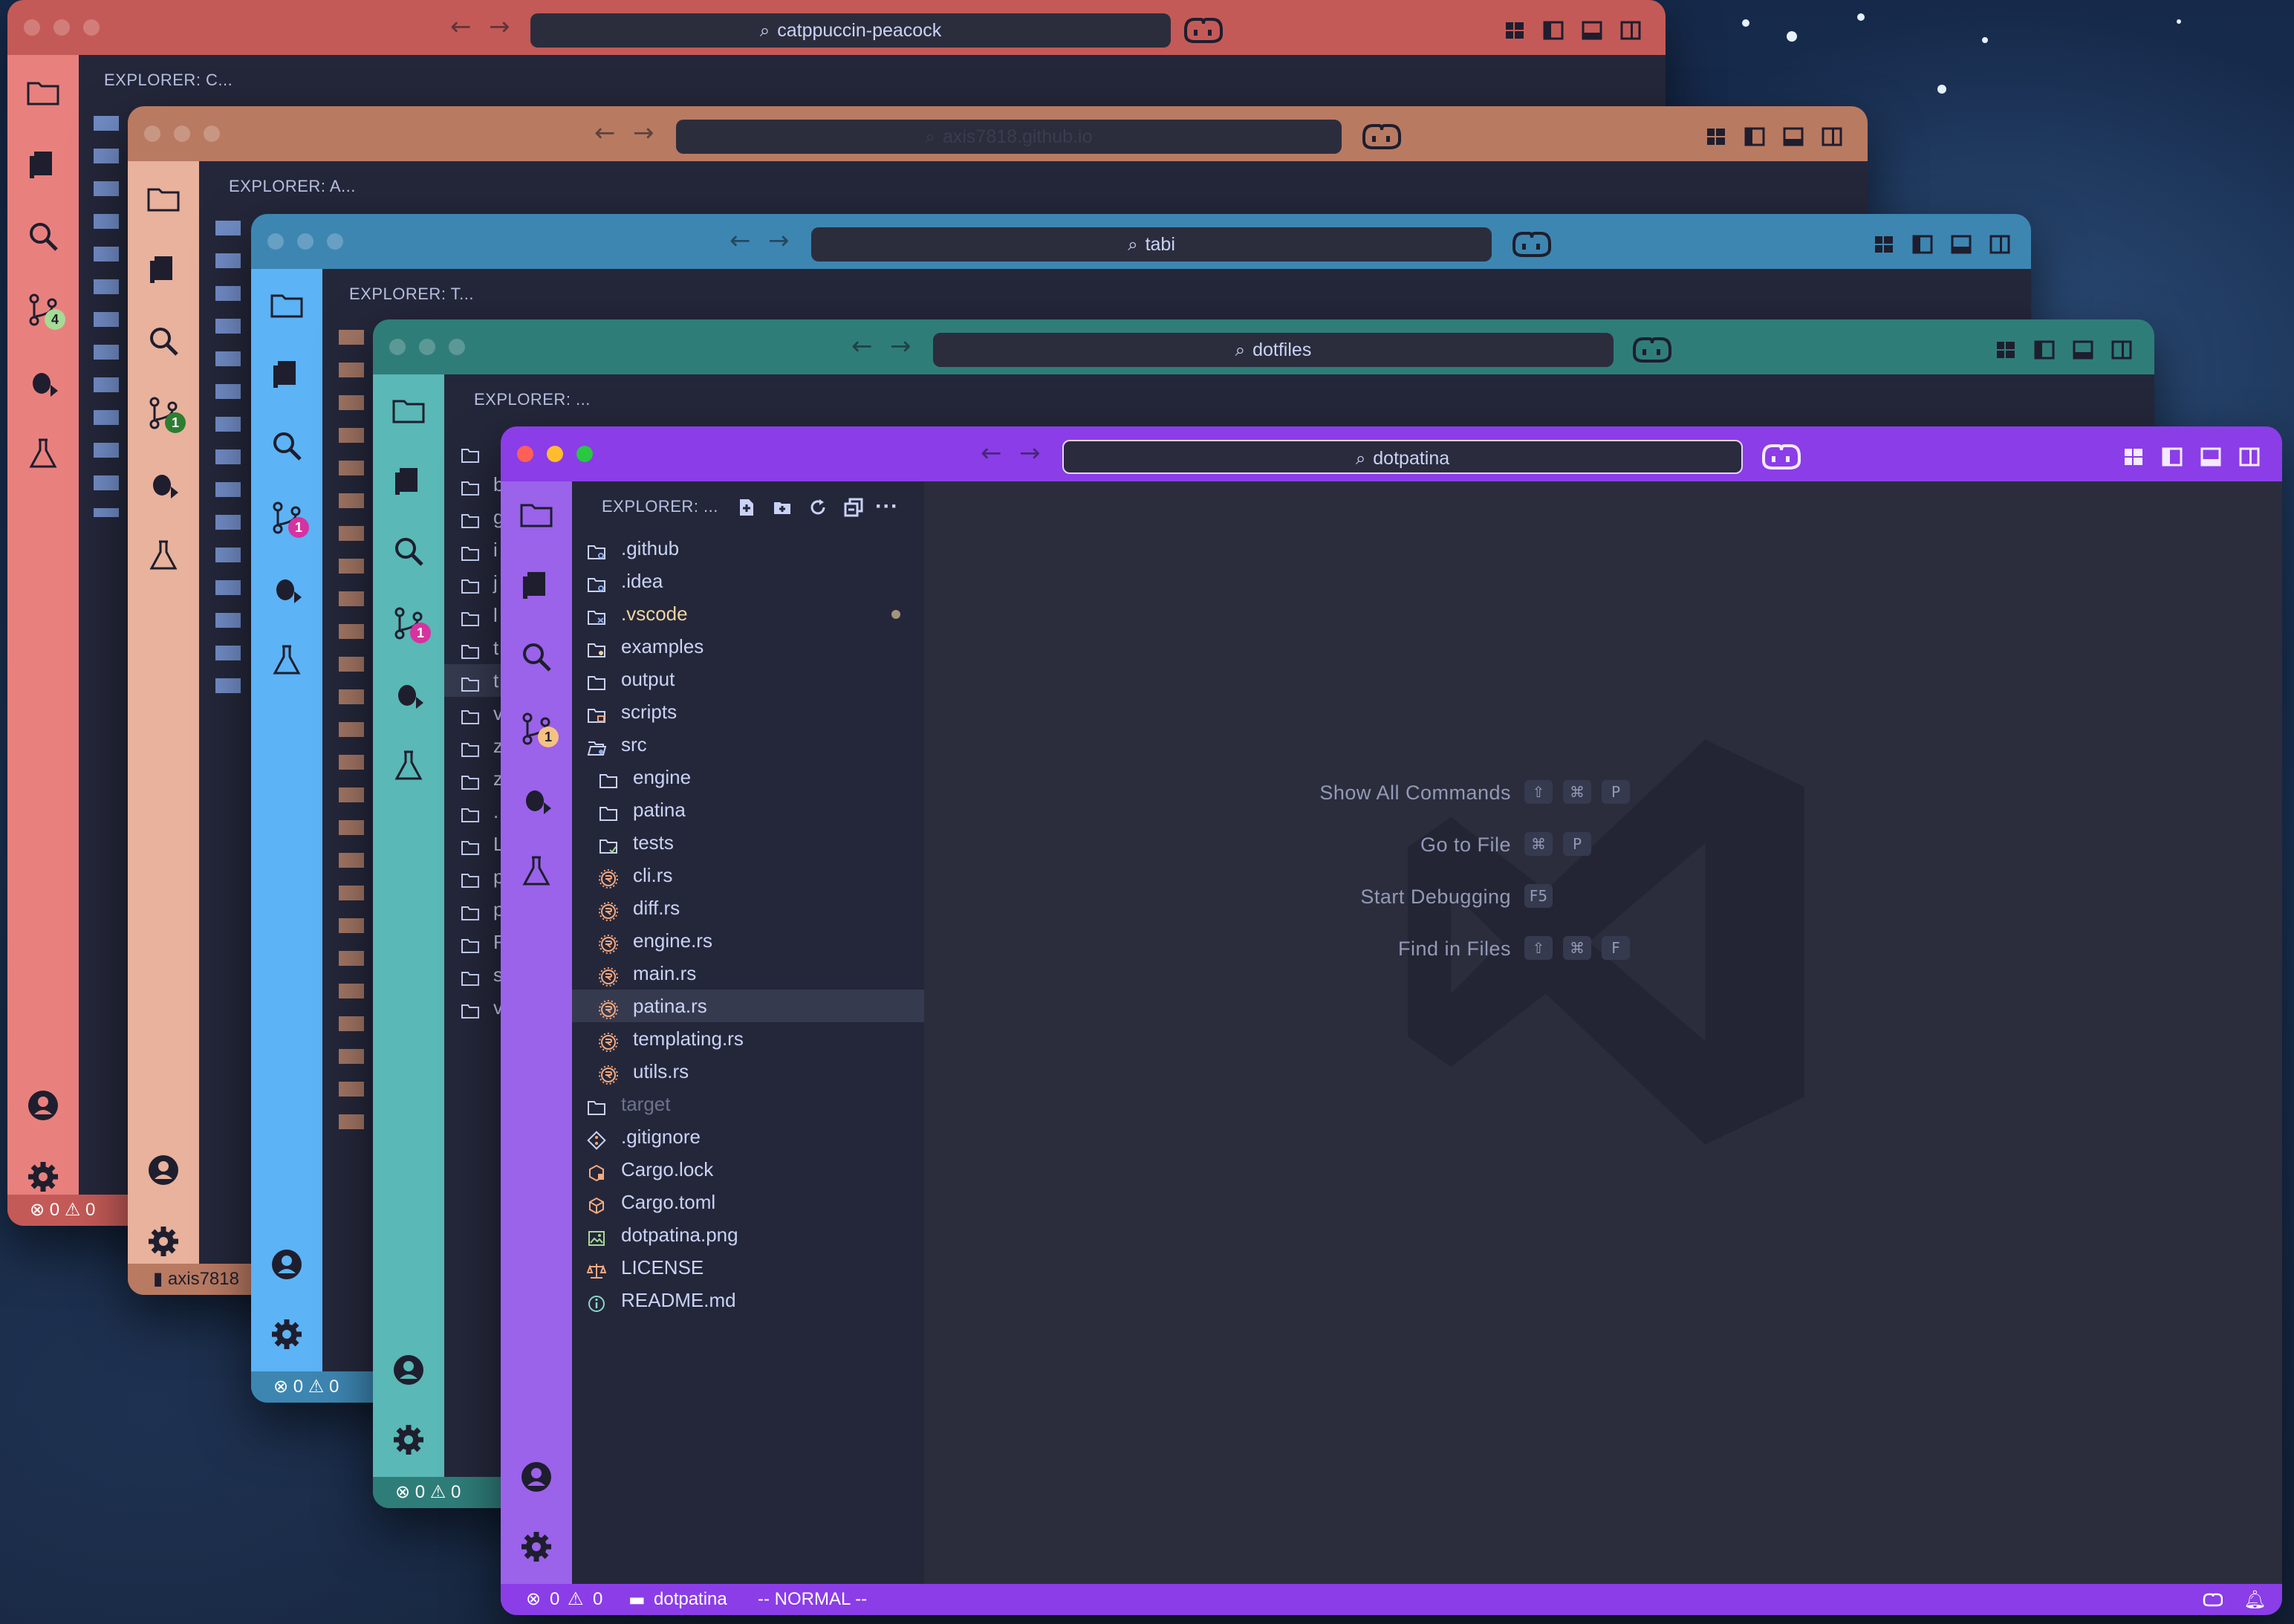 This screenshot has height=1624, width=2294. I want to click on branch-label: axis7818, so click(203, 1279).